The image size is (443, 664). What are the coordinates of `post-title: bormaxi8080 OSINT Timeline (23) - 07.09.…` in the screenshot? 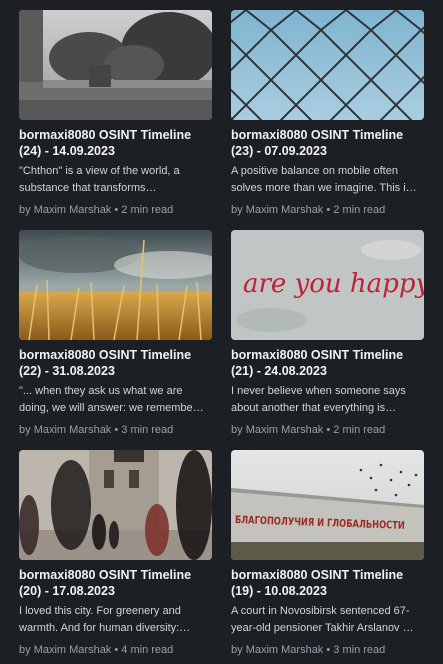 It's located at (327, 143).